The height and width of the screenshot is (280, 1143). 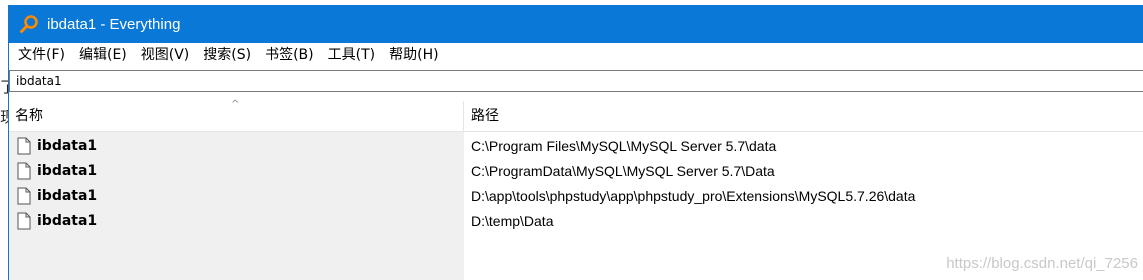 I want to click on search-box, so click(x=576, y=81).